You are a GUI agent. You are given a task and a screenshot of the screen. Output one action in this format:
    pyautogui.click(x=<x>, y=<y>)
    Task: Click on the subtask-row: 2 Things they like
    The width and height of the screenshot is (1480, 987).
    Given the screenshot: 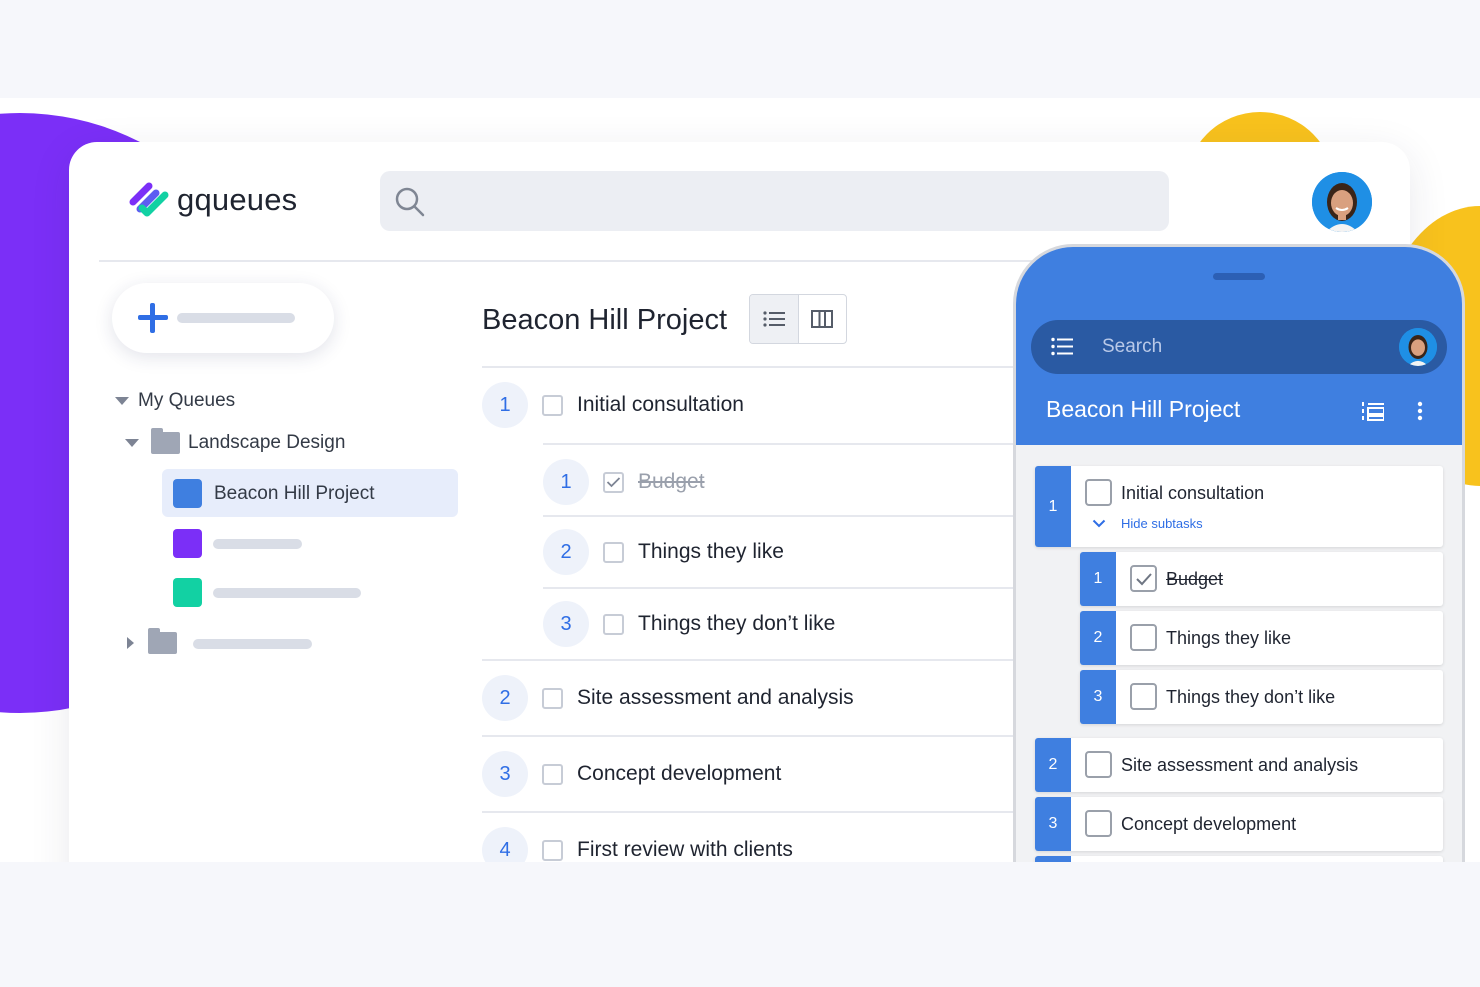 What is the action you would take?
    pyautogui.click(x=782, y=551)
    